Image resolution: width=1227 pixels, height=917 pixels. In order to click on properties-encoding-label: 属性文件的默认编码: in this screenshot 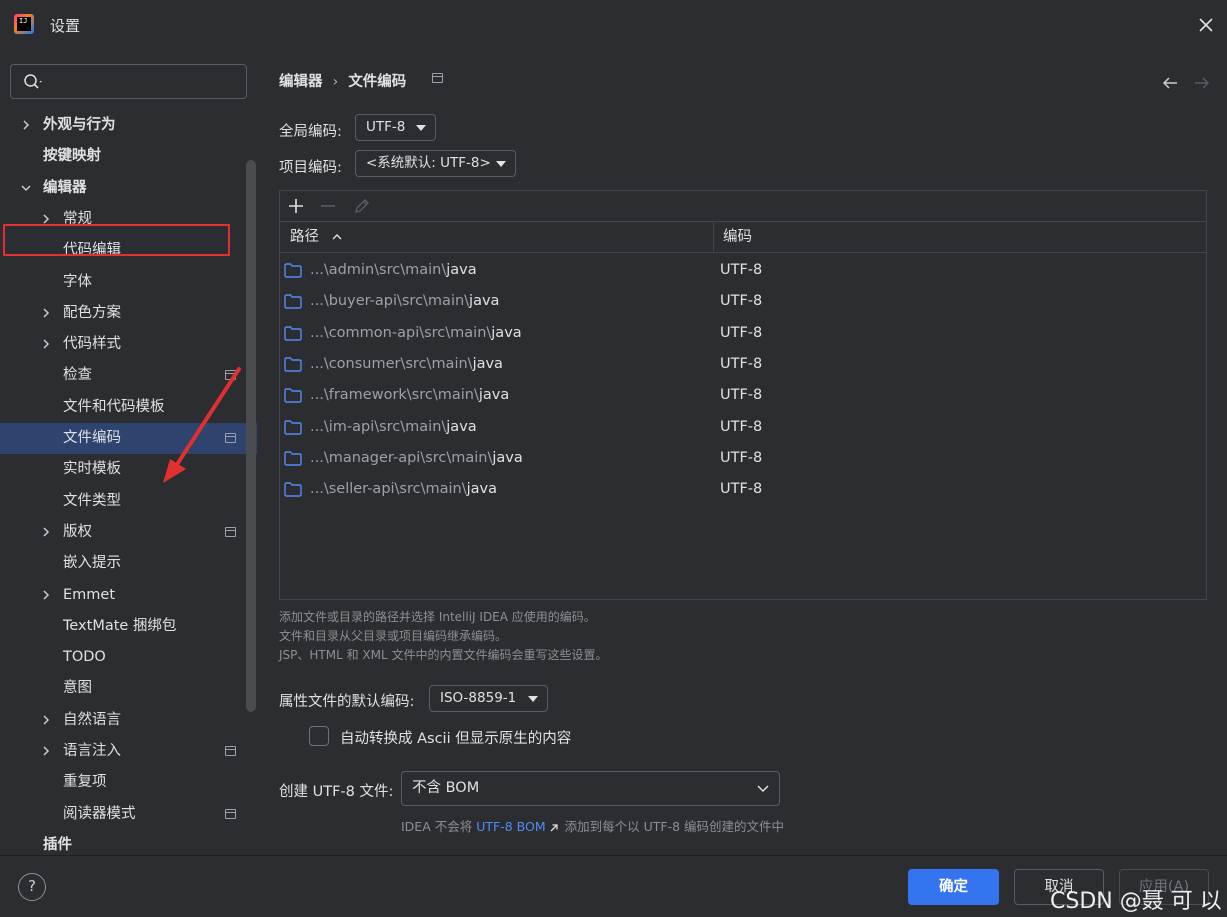, I will do `click(347, 702)`.